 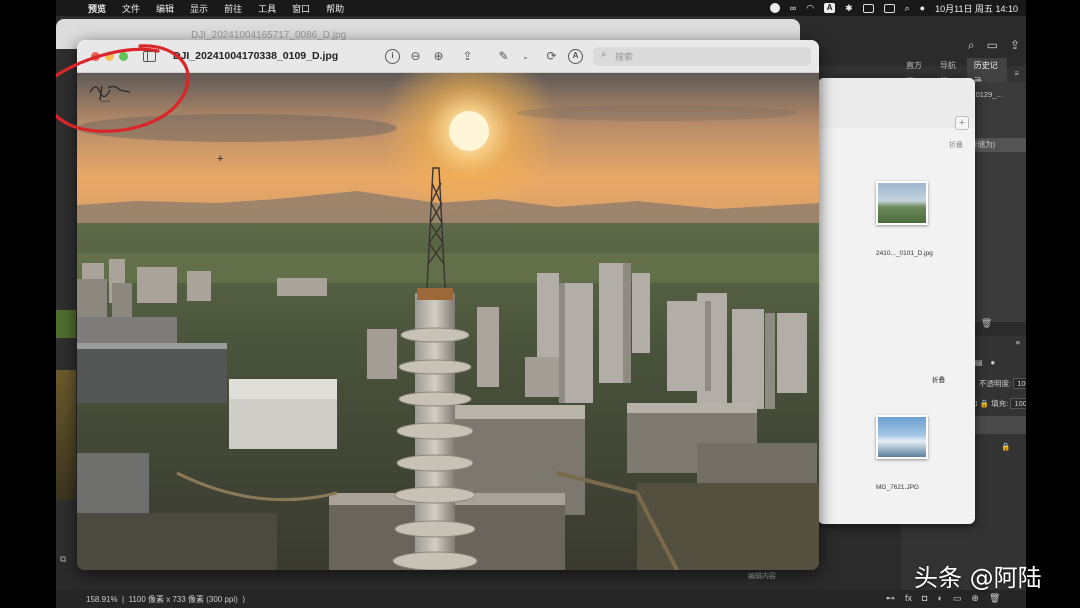 I want to click on sidebar-toggle-icon, so click(x=149, y=56).